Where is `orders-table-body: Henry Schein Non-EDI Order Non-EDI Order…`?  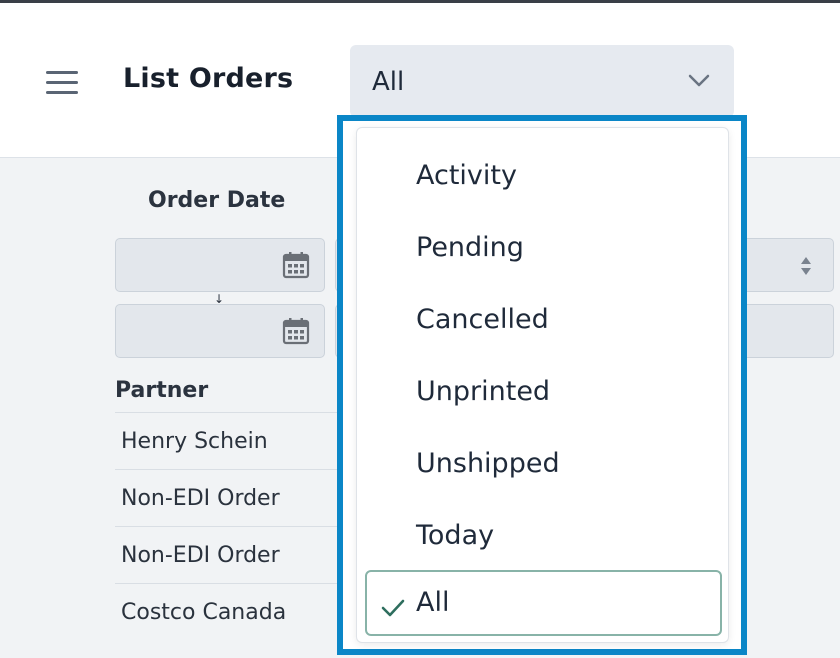
orders-table-body: Henry Schein Non-EDI Order Non-EDI Order… is located at coordinates (230, 526).